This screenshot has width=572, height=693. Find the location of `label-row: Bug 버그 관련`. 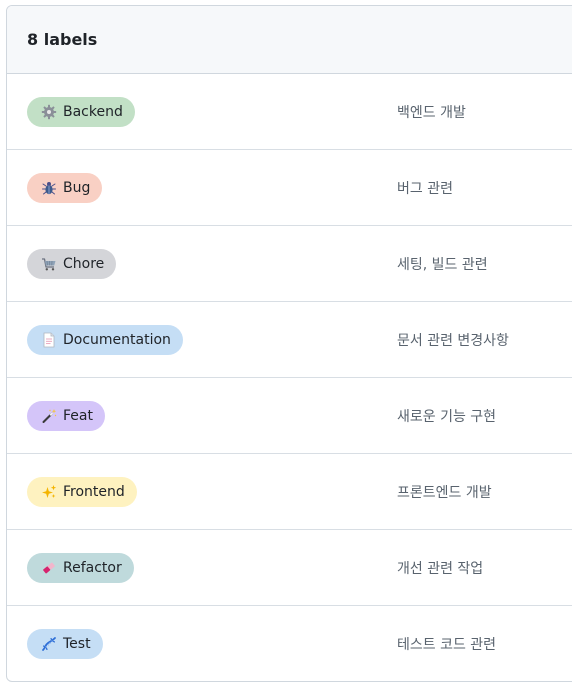

label-row: Bug 버그 관련 is located at coordinates (289, 188).